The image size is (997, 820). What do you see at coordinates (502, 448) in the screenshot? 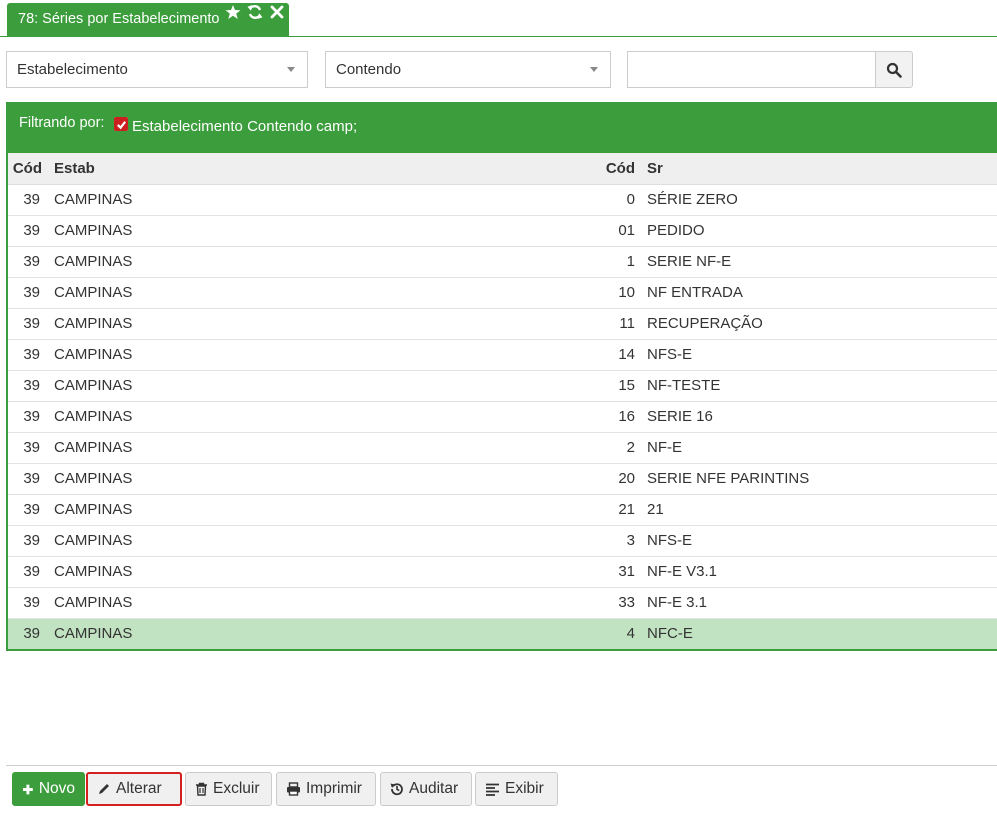
I see `table-row: 39 CAMPINAS 2 NF-E` at bounding box center [502, 448].